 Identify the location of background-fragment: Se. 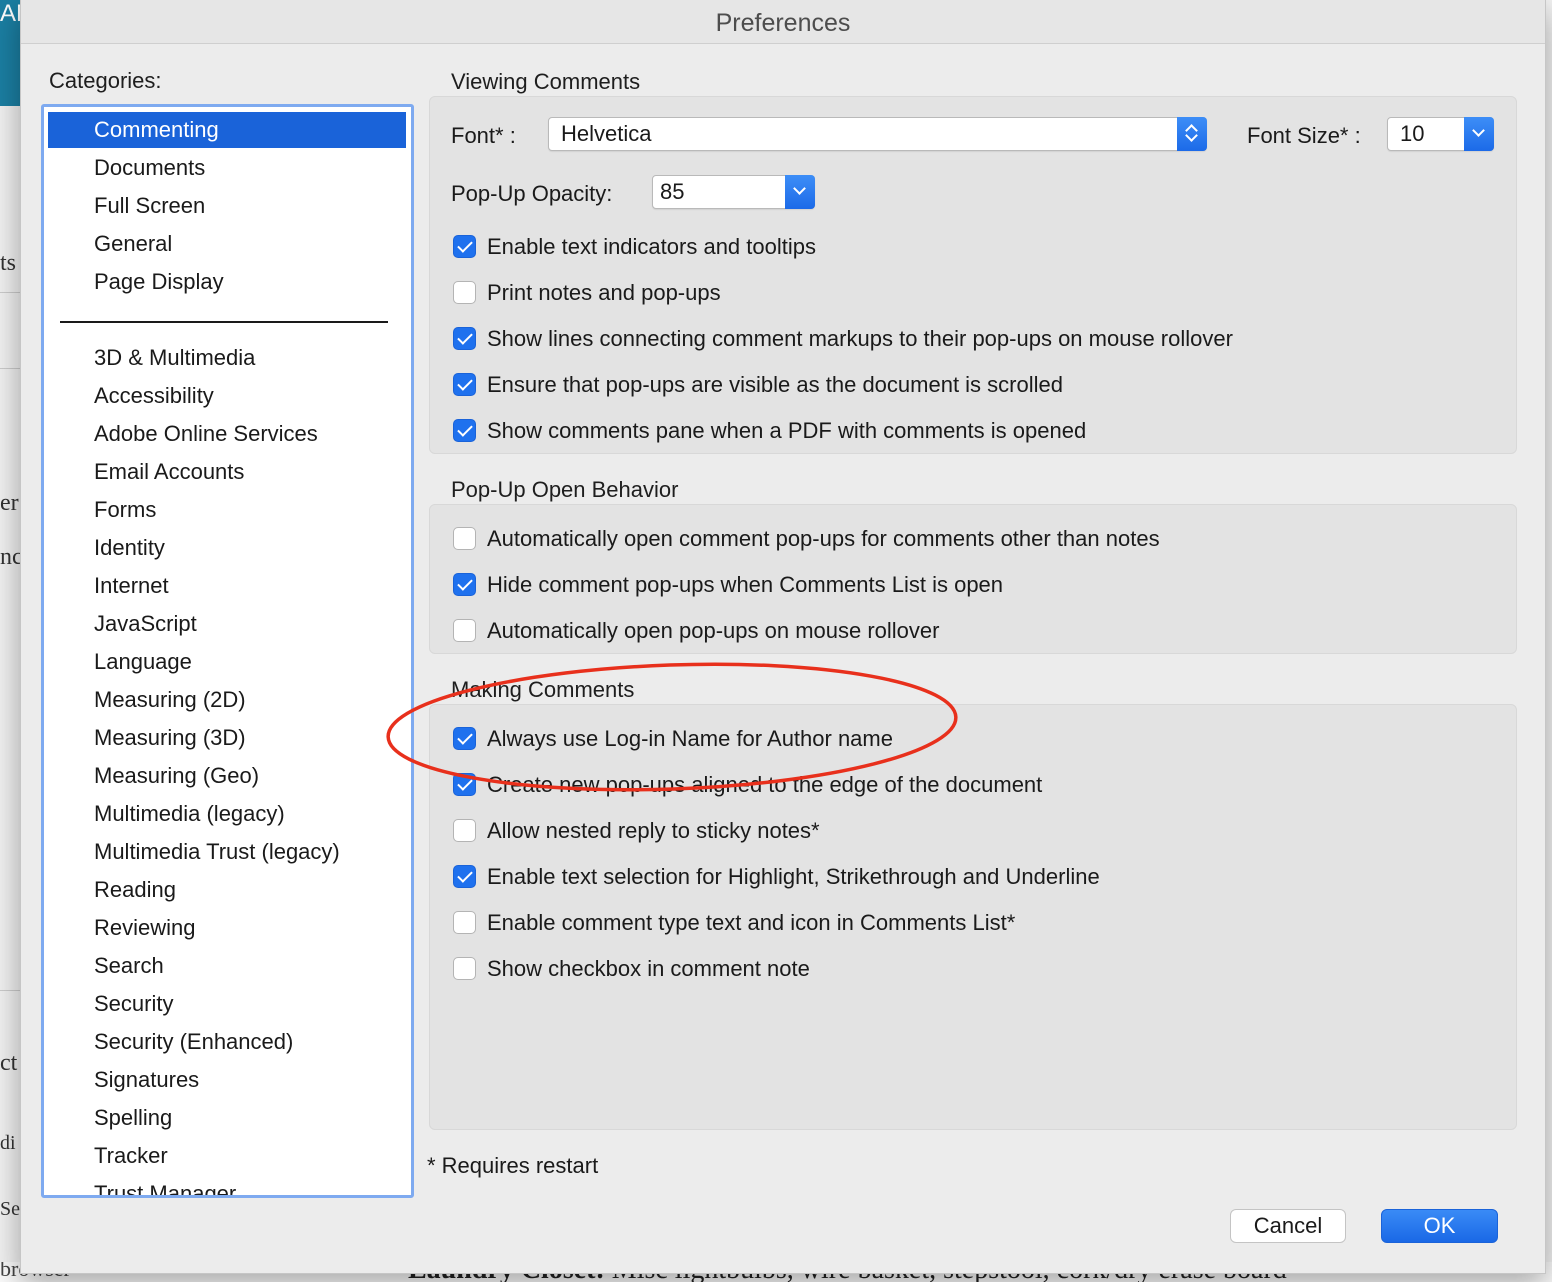
(10, 1209).